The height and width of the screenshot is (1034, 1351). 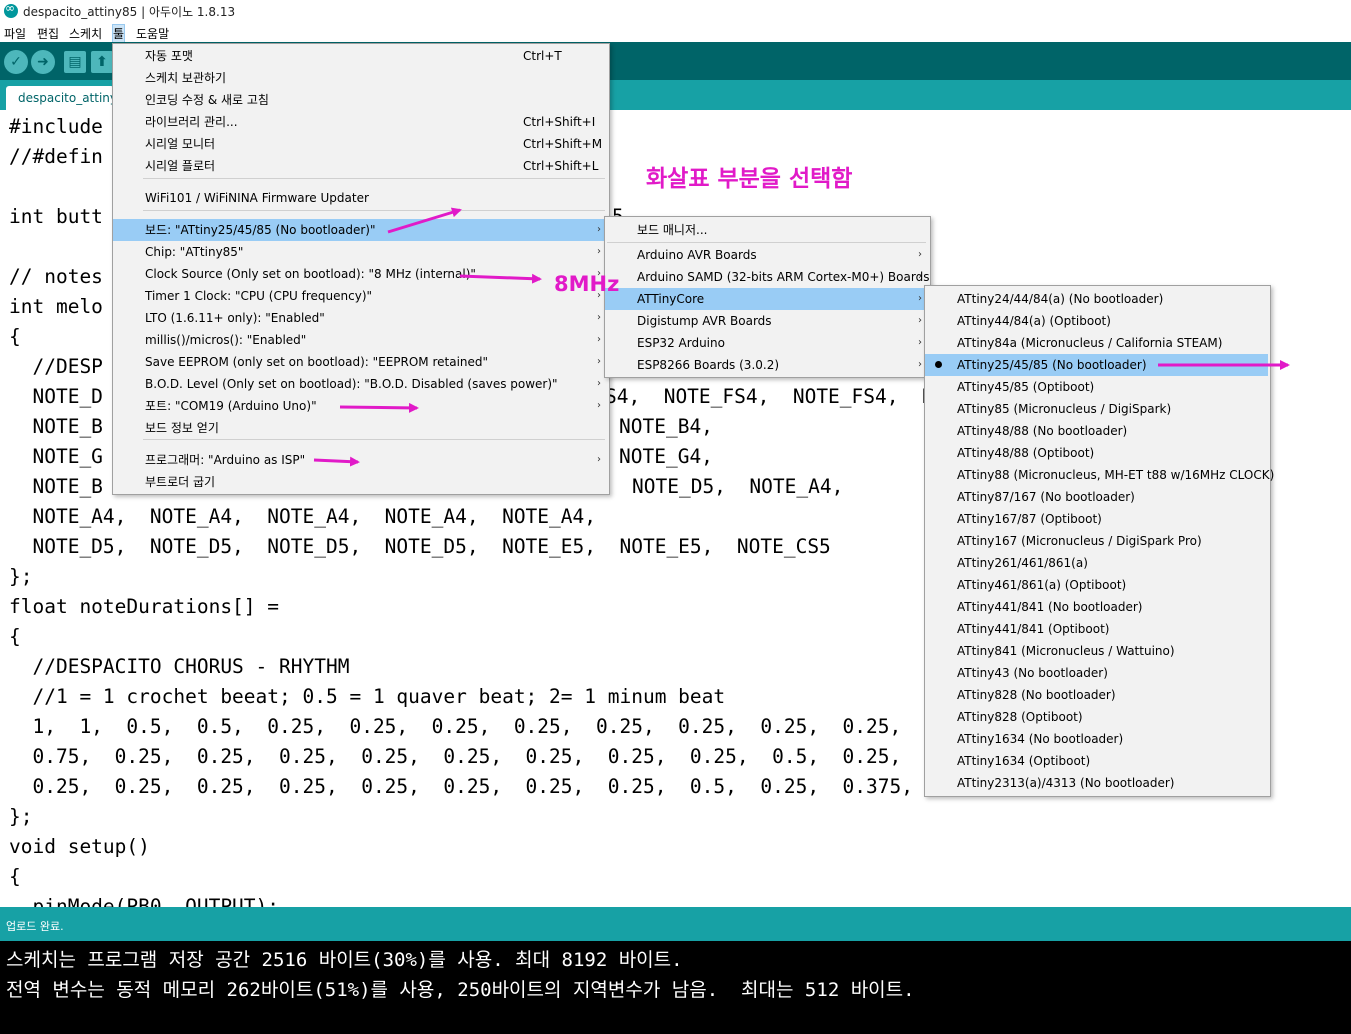 I want to click on code-line: };, so click(x=21, y=816).